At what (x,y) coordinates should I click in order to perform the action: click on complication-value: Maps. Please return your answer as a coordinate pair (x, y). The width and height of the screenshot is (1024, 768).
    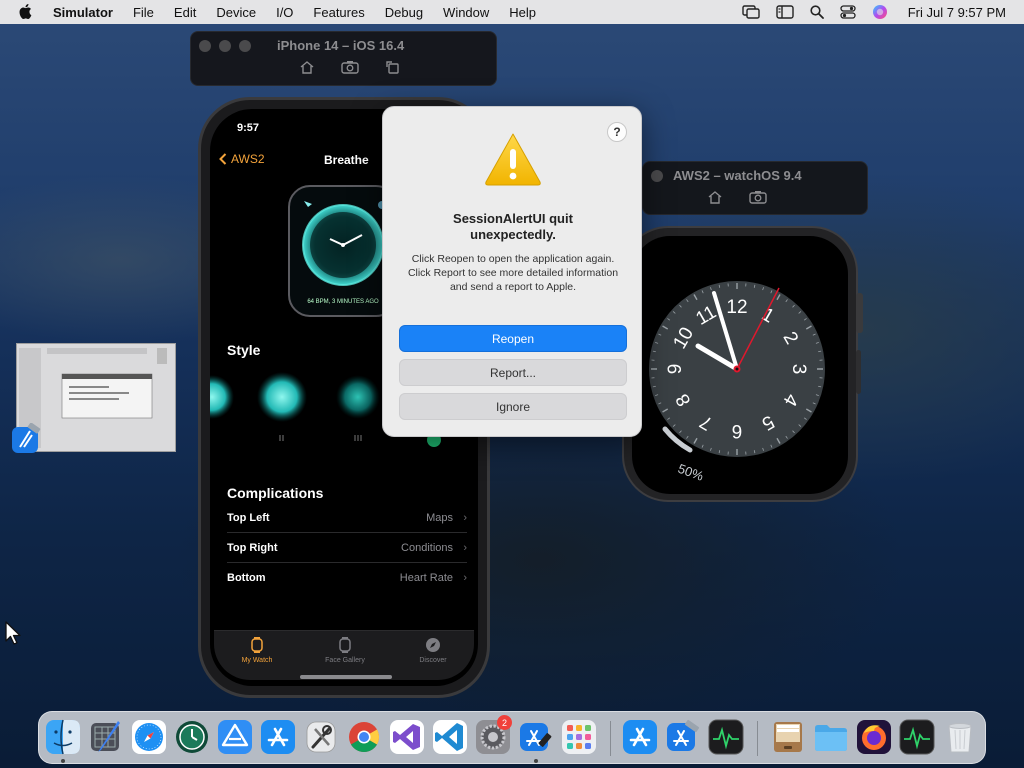
    Looking at the image, I should click on (439, 517).